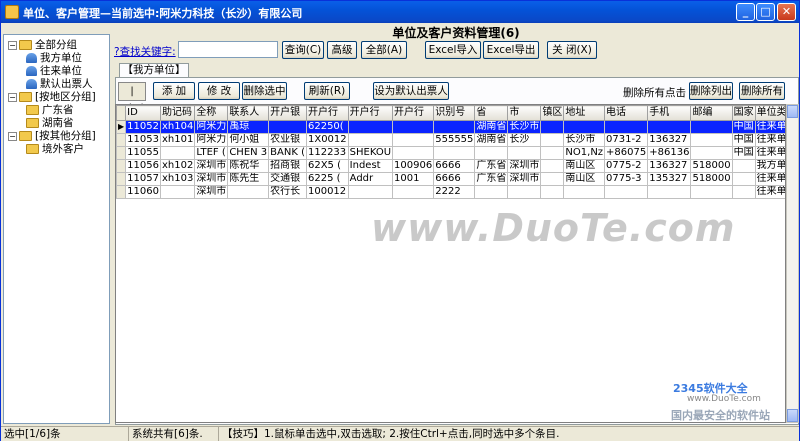  I want to click on table-cell: 100906, so click(413, 166).